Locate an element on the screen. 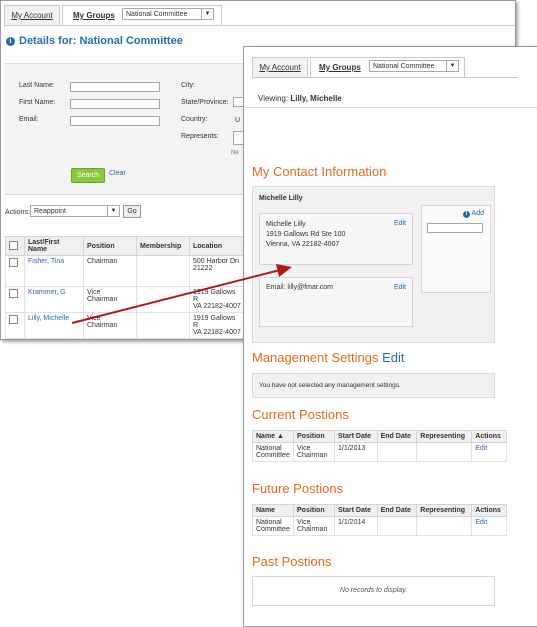  callout-arrow-icon is located at coordinates (181, 294).